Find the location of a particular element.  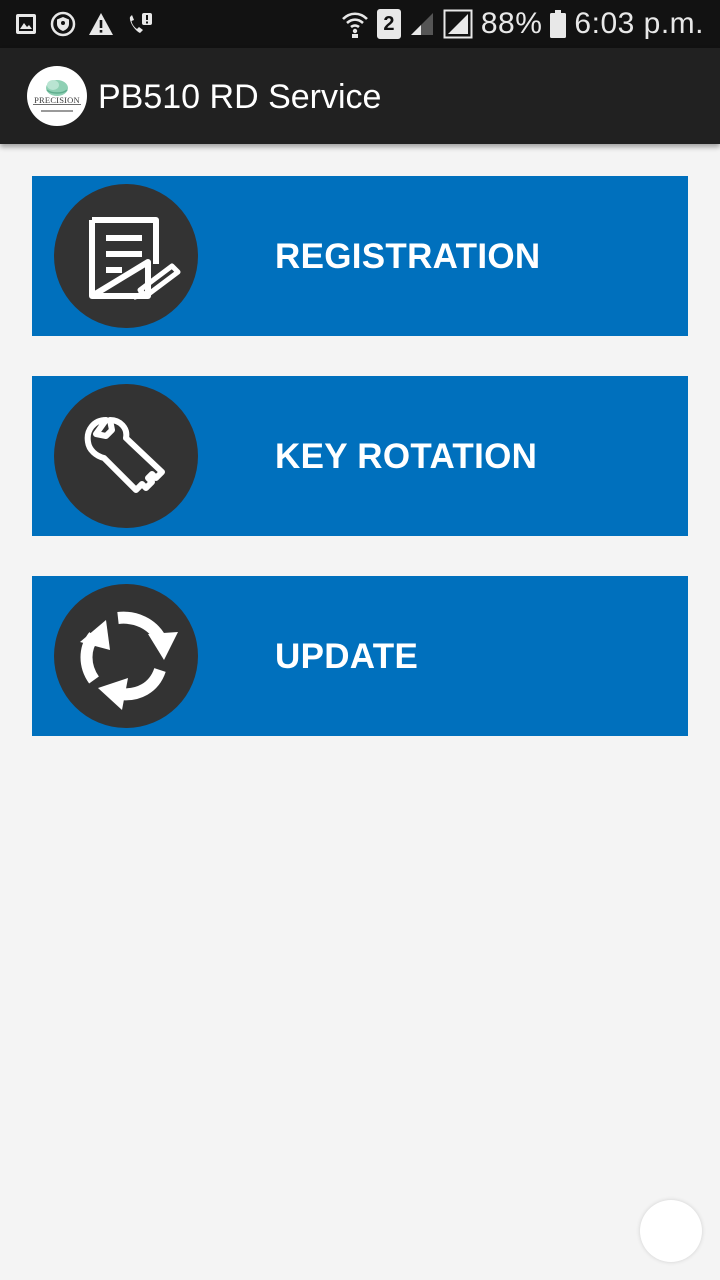

notification-icons is located at coordinates (84, 24).